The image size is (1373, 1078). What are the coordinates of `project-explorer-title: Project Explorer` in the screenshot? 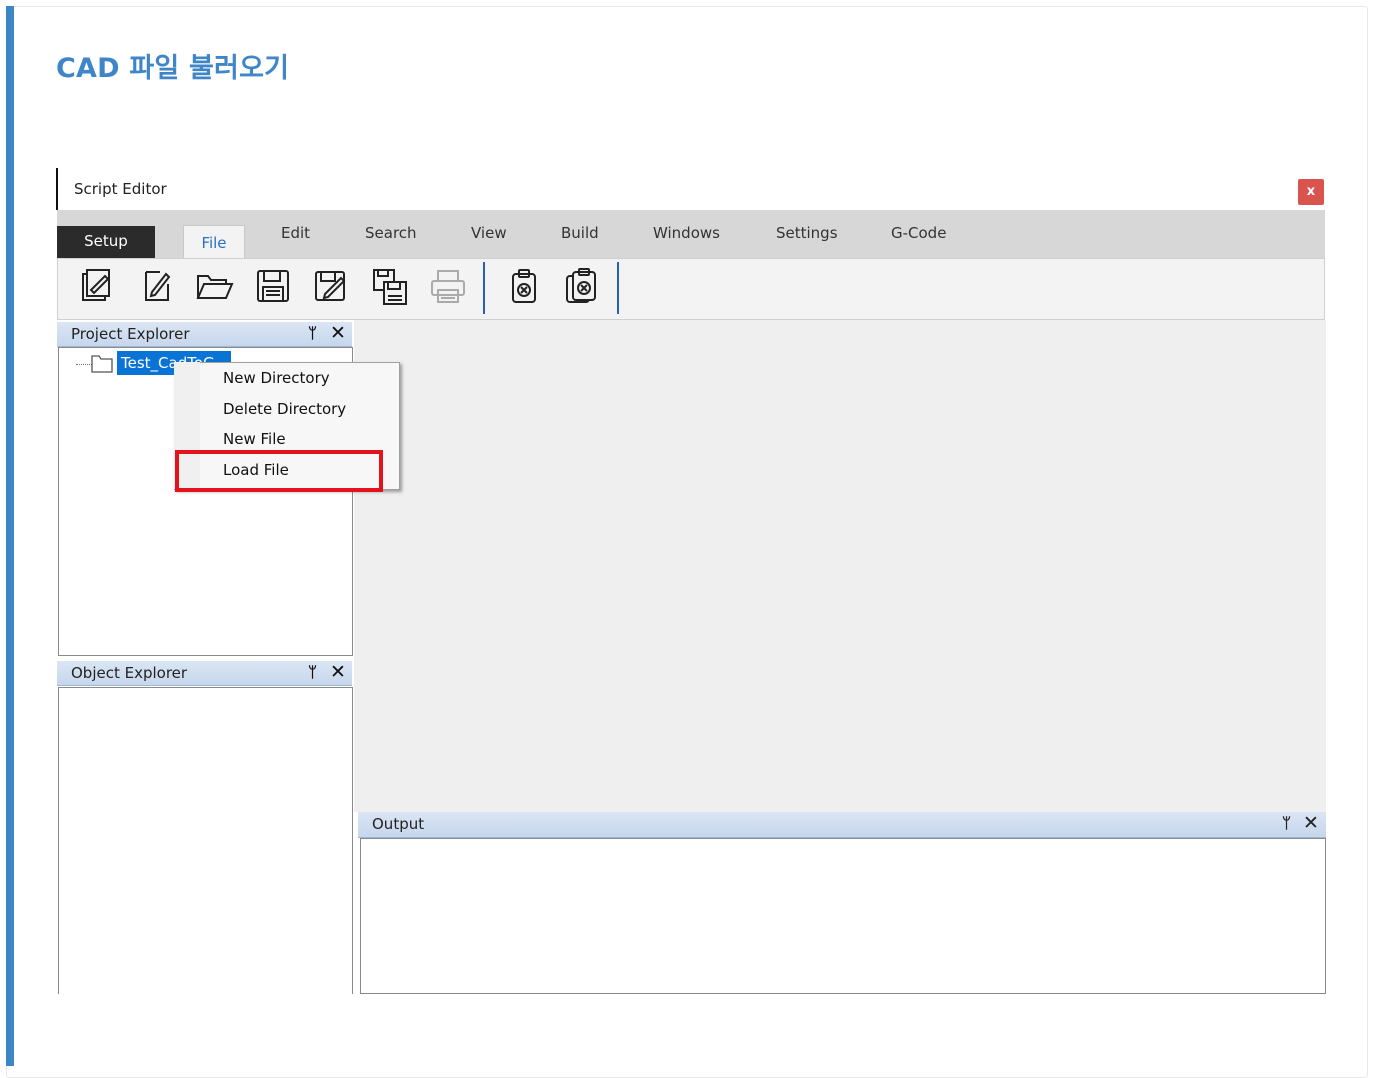 It's located at (130, 334).